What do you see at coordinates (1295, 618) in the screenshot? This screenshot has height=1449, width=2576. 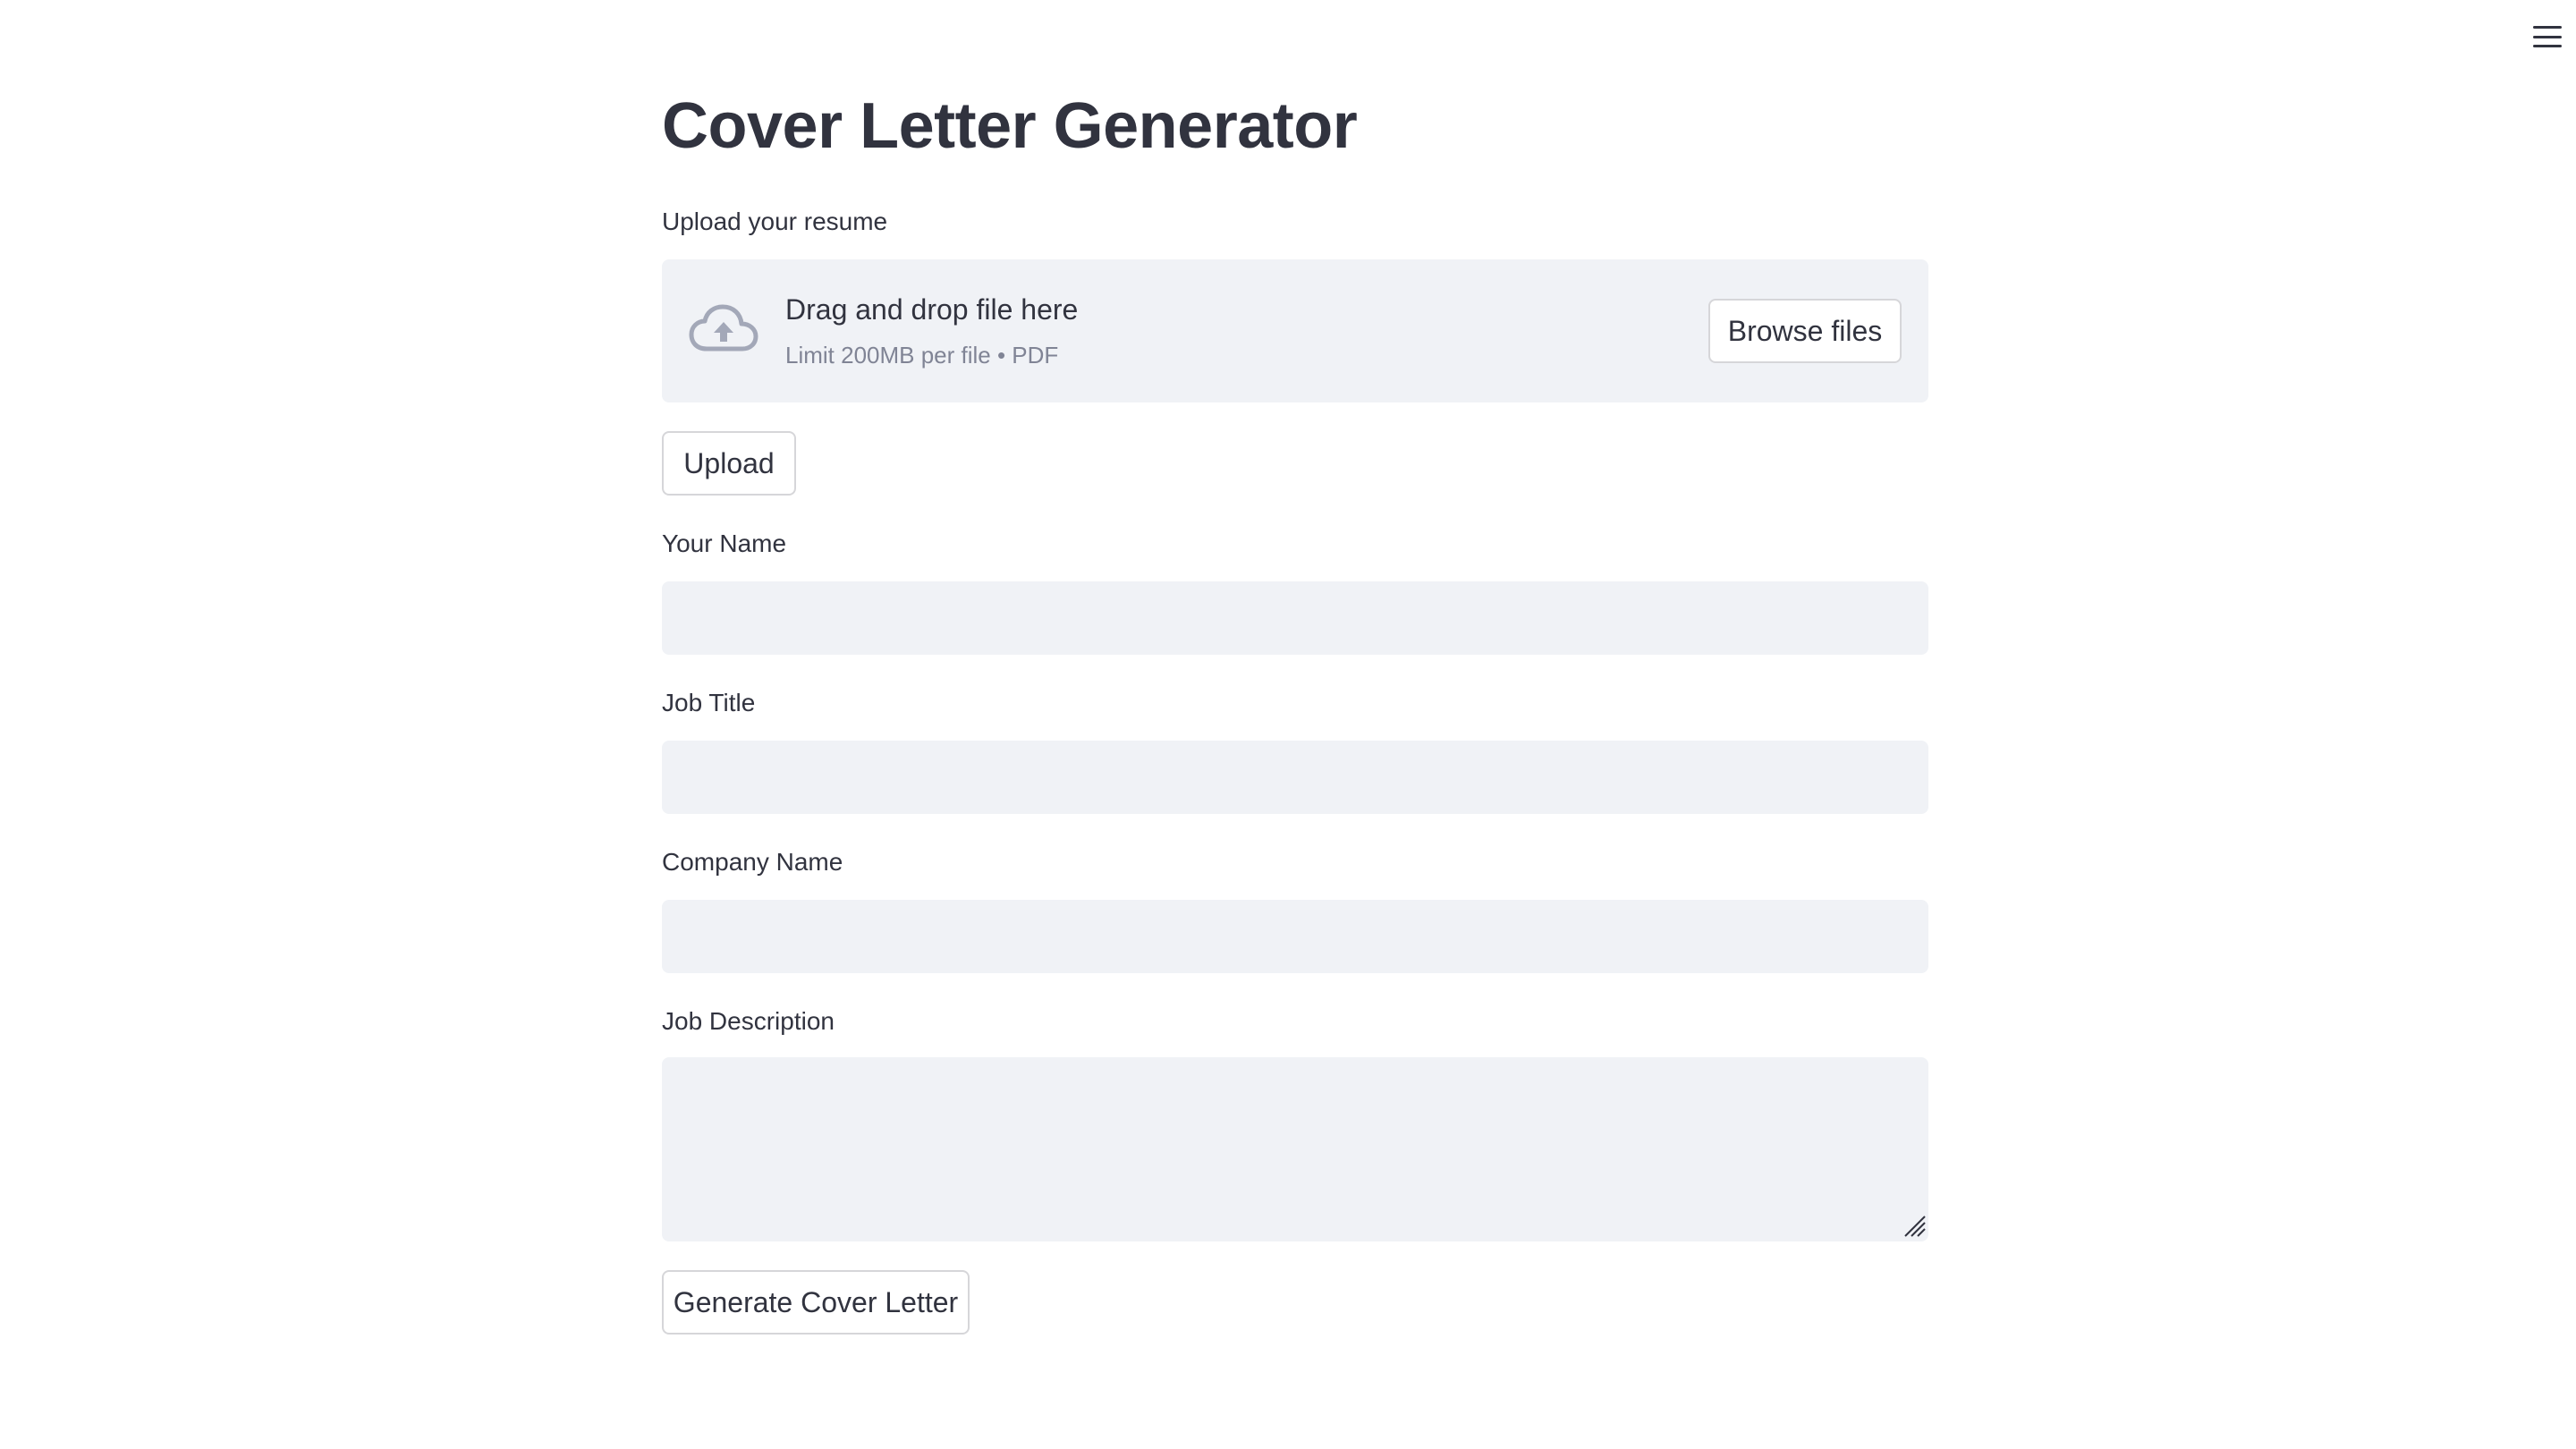 I see `your-name-input` at bounding box center [1295, 618].